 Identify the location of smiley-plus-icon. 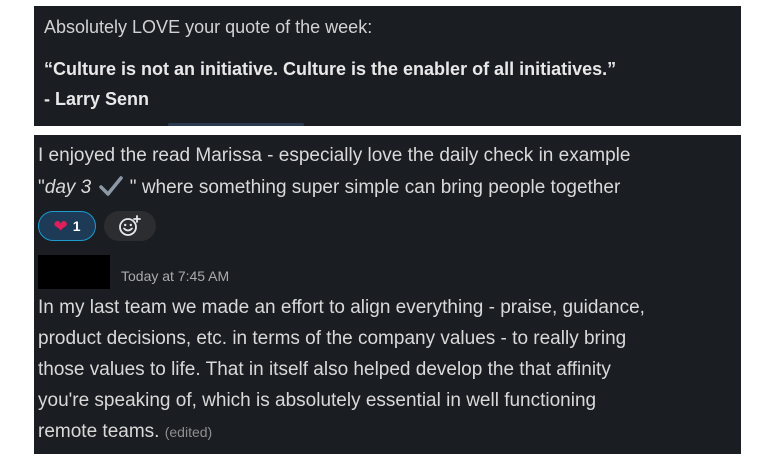
(130, 225).